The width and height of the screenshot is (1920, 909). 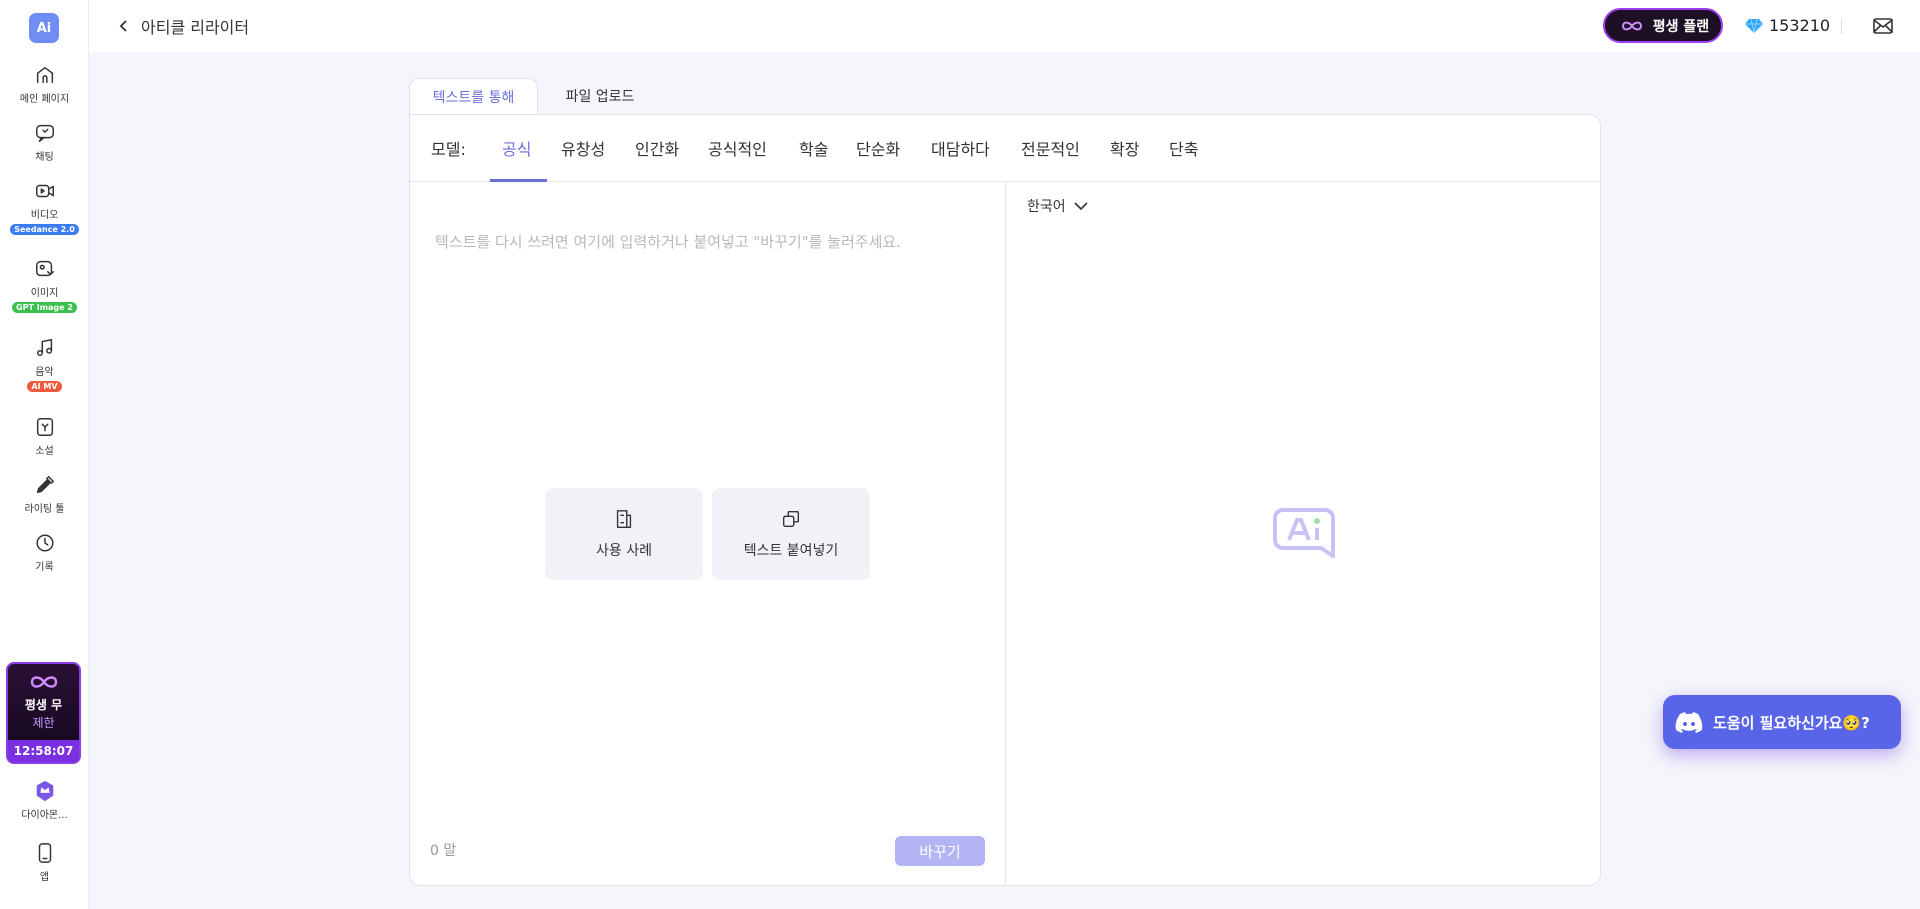 I want to click on sidebar-item-image: 이미지 GPT Image 2, so click(x=44, y=285).